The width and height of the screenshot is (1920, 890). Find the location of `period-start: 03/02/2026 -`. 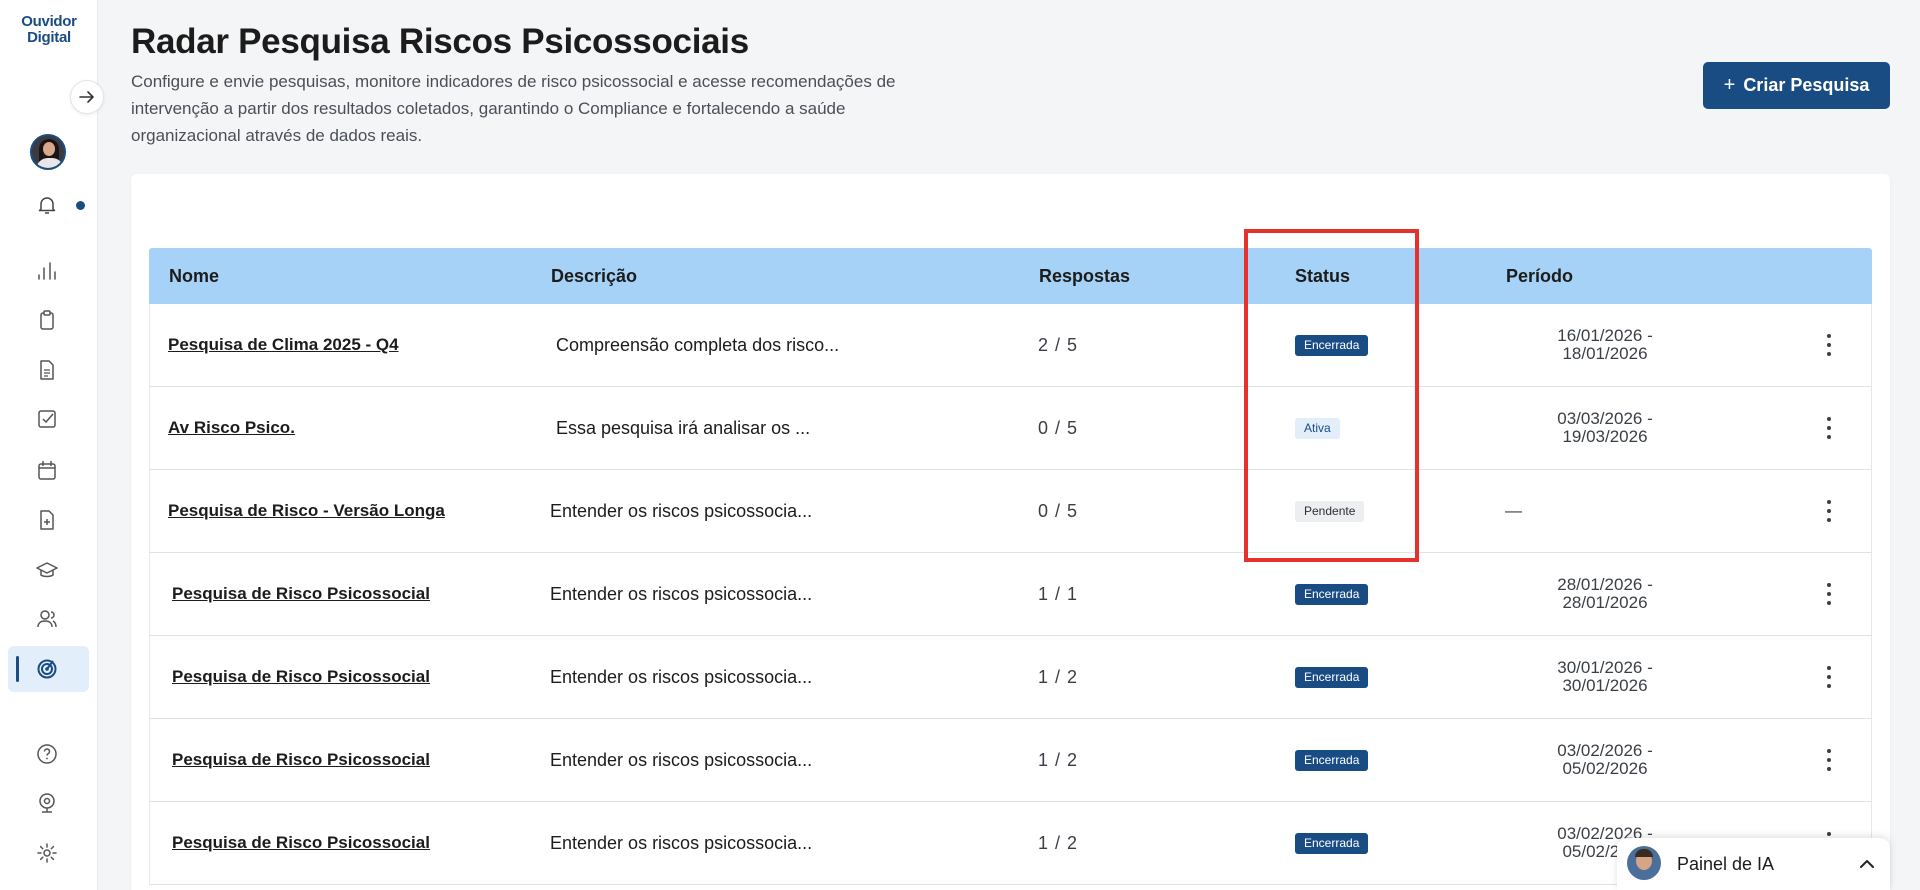

period-start: 03/02/2026 - is located at coordinates (1605, 750).